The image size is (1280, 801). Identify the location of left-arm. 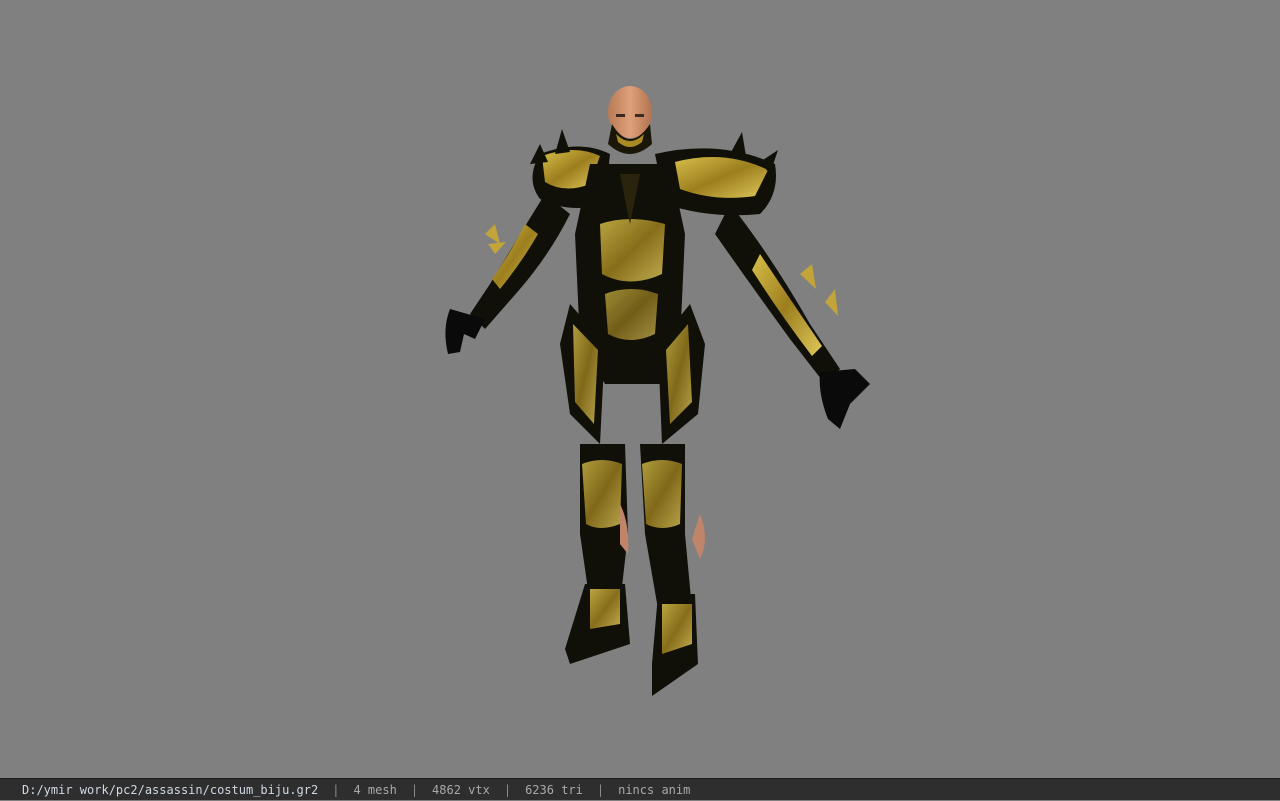
(507, 274).